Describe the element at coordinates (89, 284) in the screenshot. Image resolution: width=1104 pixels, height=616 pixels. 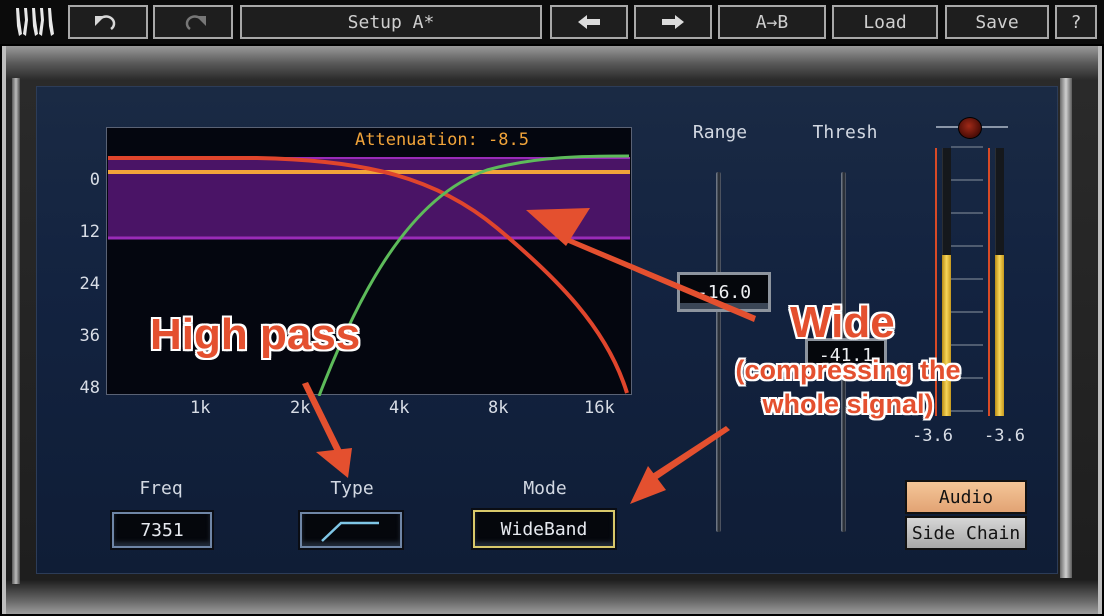
I see `y-tick: 24` at that location.